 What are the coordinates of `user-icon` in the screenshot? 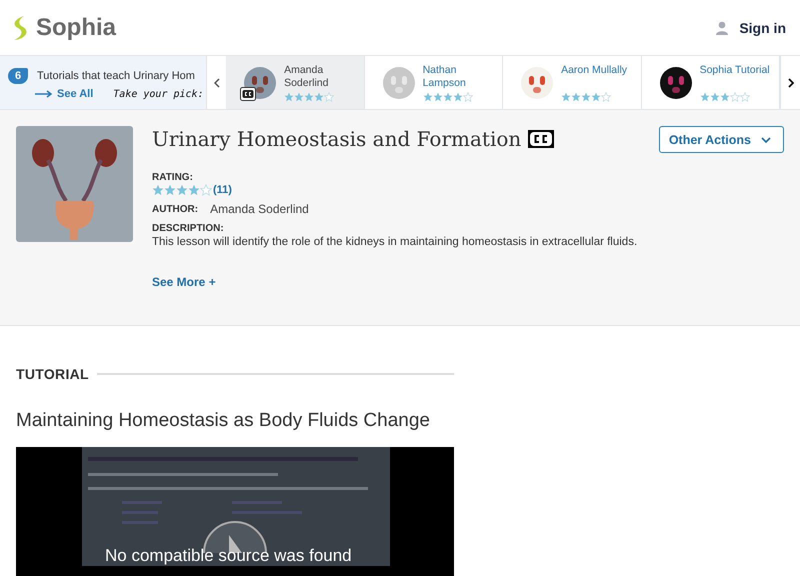 It's located at (722, 27).